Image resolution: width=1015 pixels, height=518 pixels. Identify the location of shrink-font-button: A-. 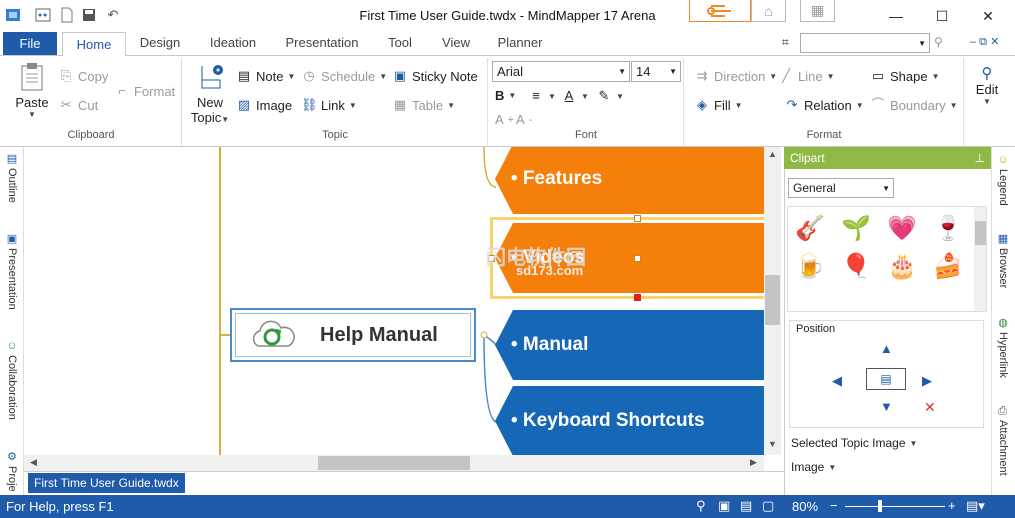
(524, 119).